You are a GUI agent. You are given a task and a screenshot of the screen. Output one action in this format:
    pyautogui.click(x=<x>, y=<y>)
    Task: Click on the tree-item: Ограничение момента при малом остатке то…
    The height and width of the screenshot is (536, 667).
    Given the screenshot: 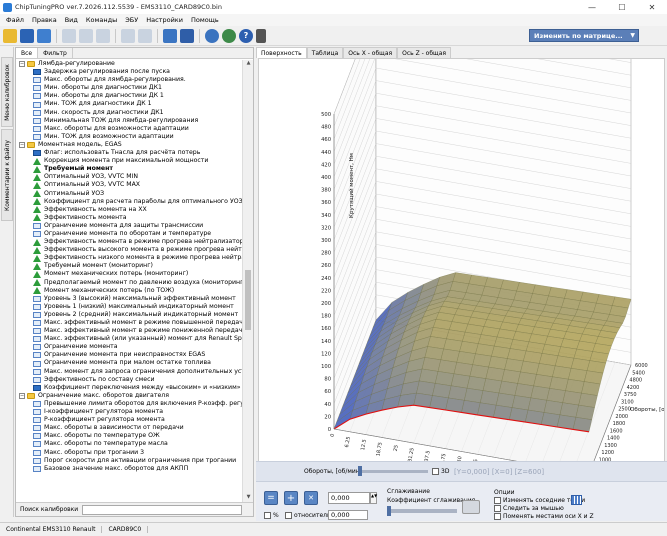 What is the action you would take?
    pyautogui.click(x=129, y=363)
    